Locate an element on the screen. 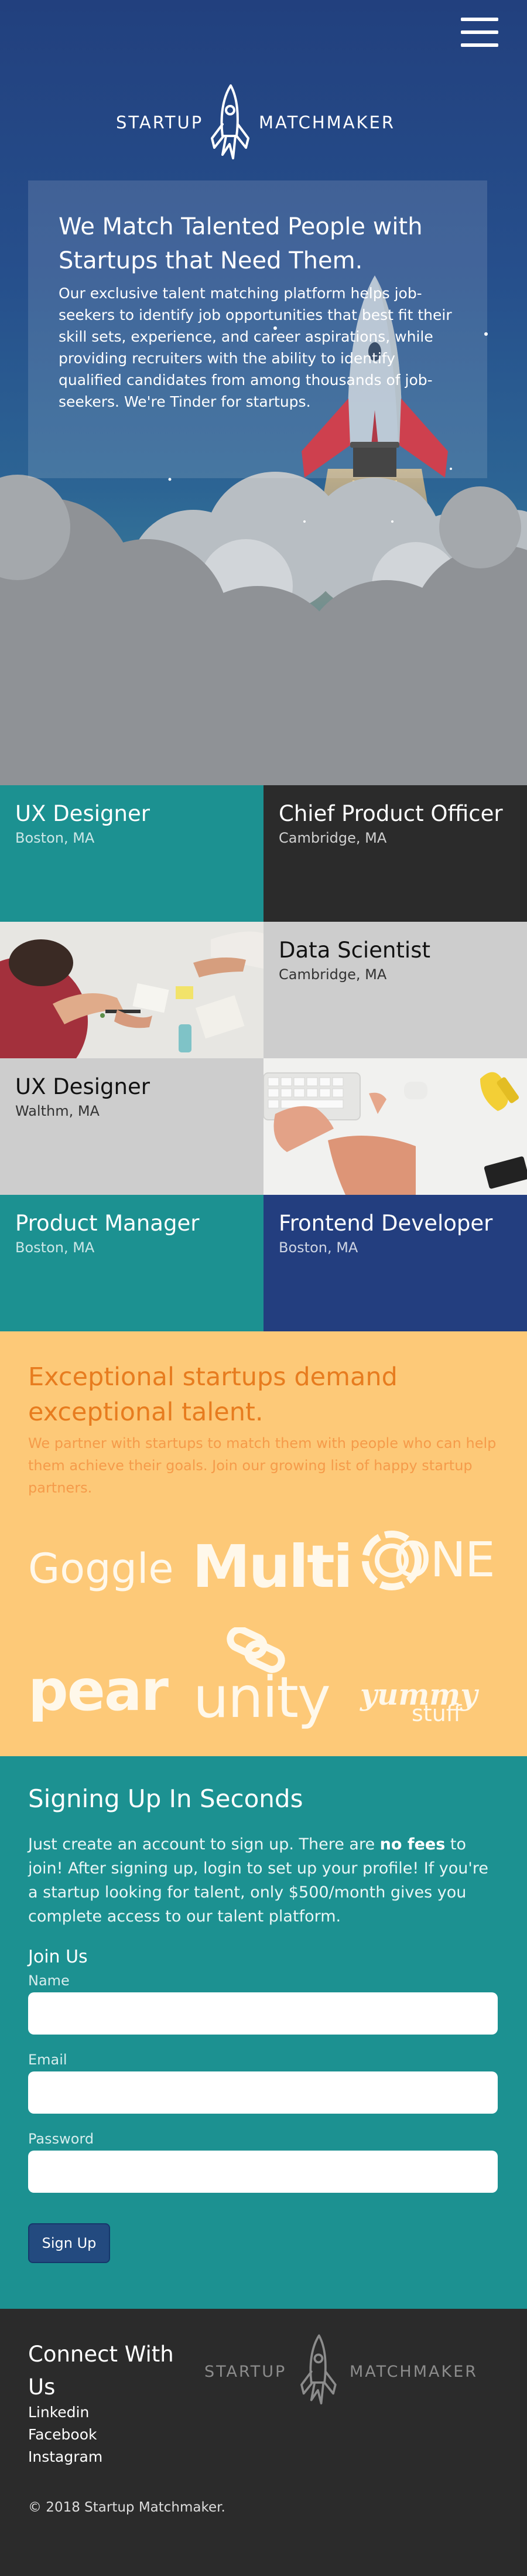  facebook-link: Facebook is located at coordinates (63, 2434).